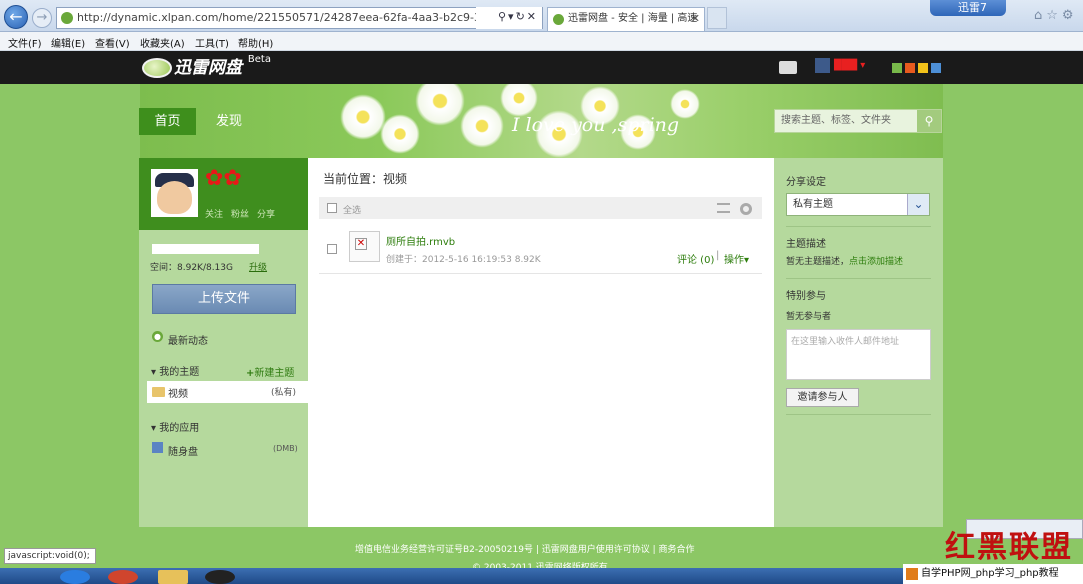  I want to click on tab-favicon-icon, so click(558, 19).